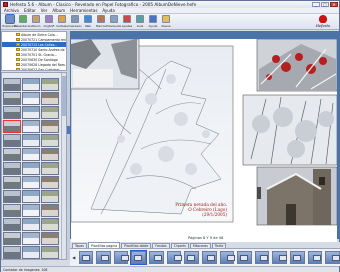  Describe the element at coordinates (334, 4) in the screenshot. I see `close-button: ✕` at that location.